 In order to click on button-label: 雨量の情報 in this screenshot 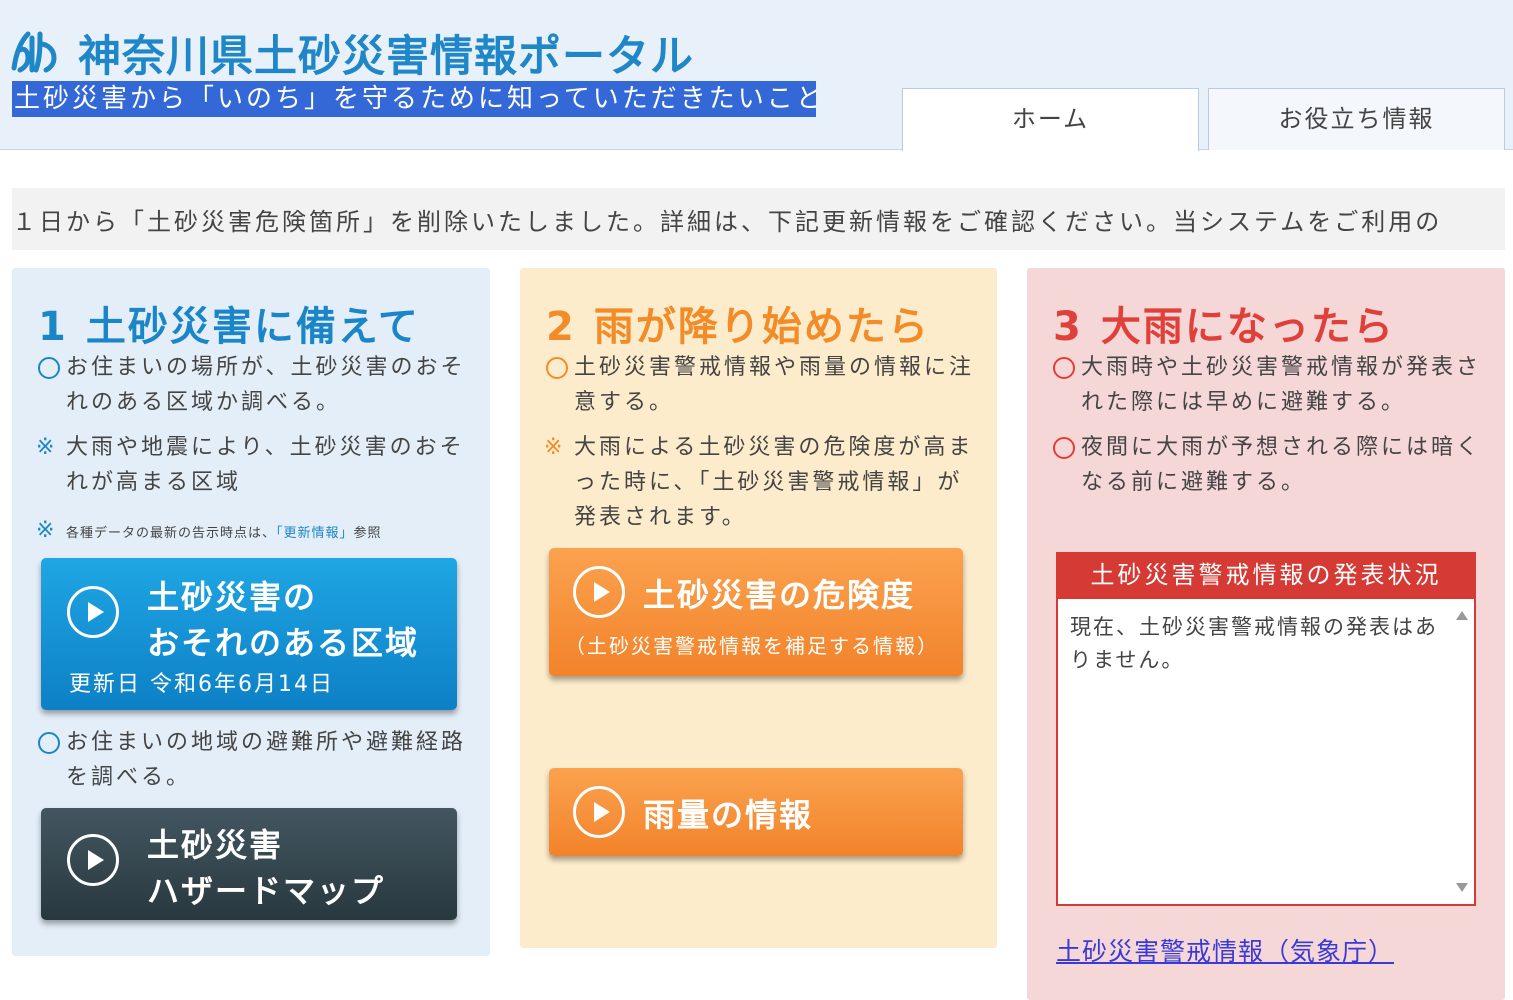, I will do `click(728, 815)`.